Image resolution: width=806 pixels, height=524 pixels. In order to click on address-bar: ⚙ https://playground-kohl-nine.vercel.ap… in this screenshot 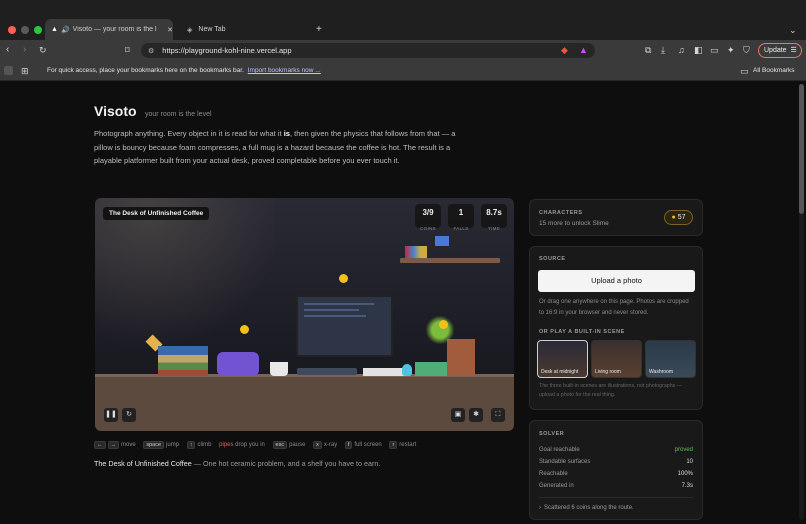, I will do `click(368, 50)`.